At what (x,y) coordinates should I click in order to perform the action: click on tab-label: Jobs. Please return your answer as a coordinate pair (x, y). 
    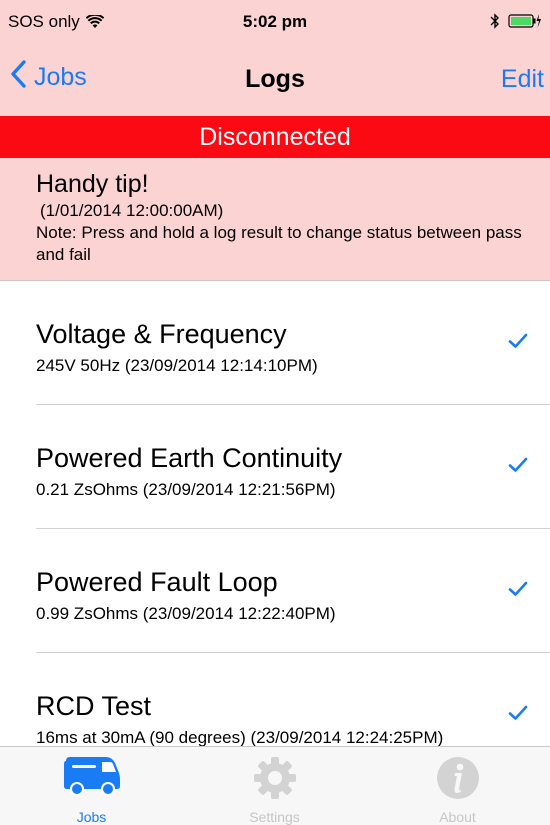
    Looking at the image, I should click on (91, 817).